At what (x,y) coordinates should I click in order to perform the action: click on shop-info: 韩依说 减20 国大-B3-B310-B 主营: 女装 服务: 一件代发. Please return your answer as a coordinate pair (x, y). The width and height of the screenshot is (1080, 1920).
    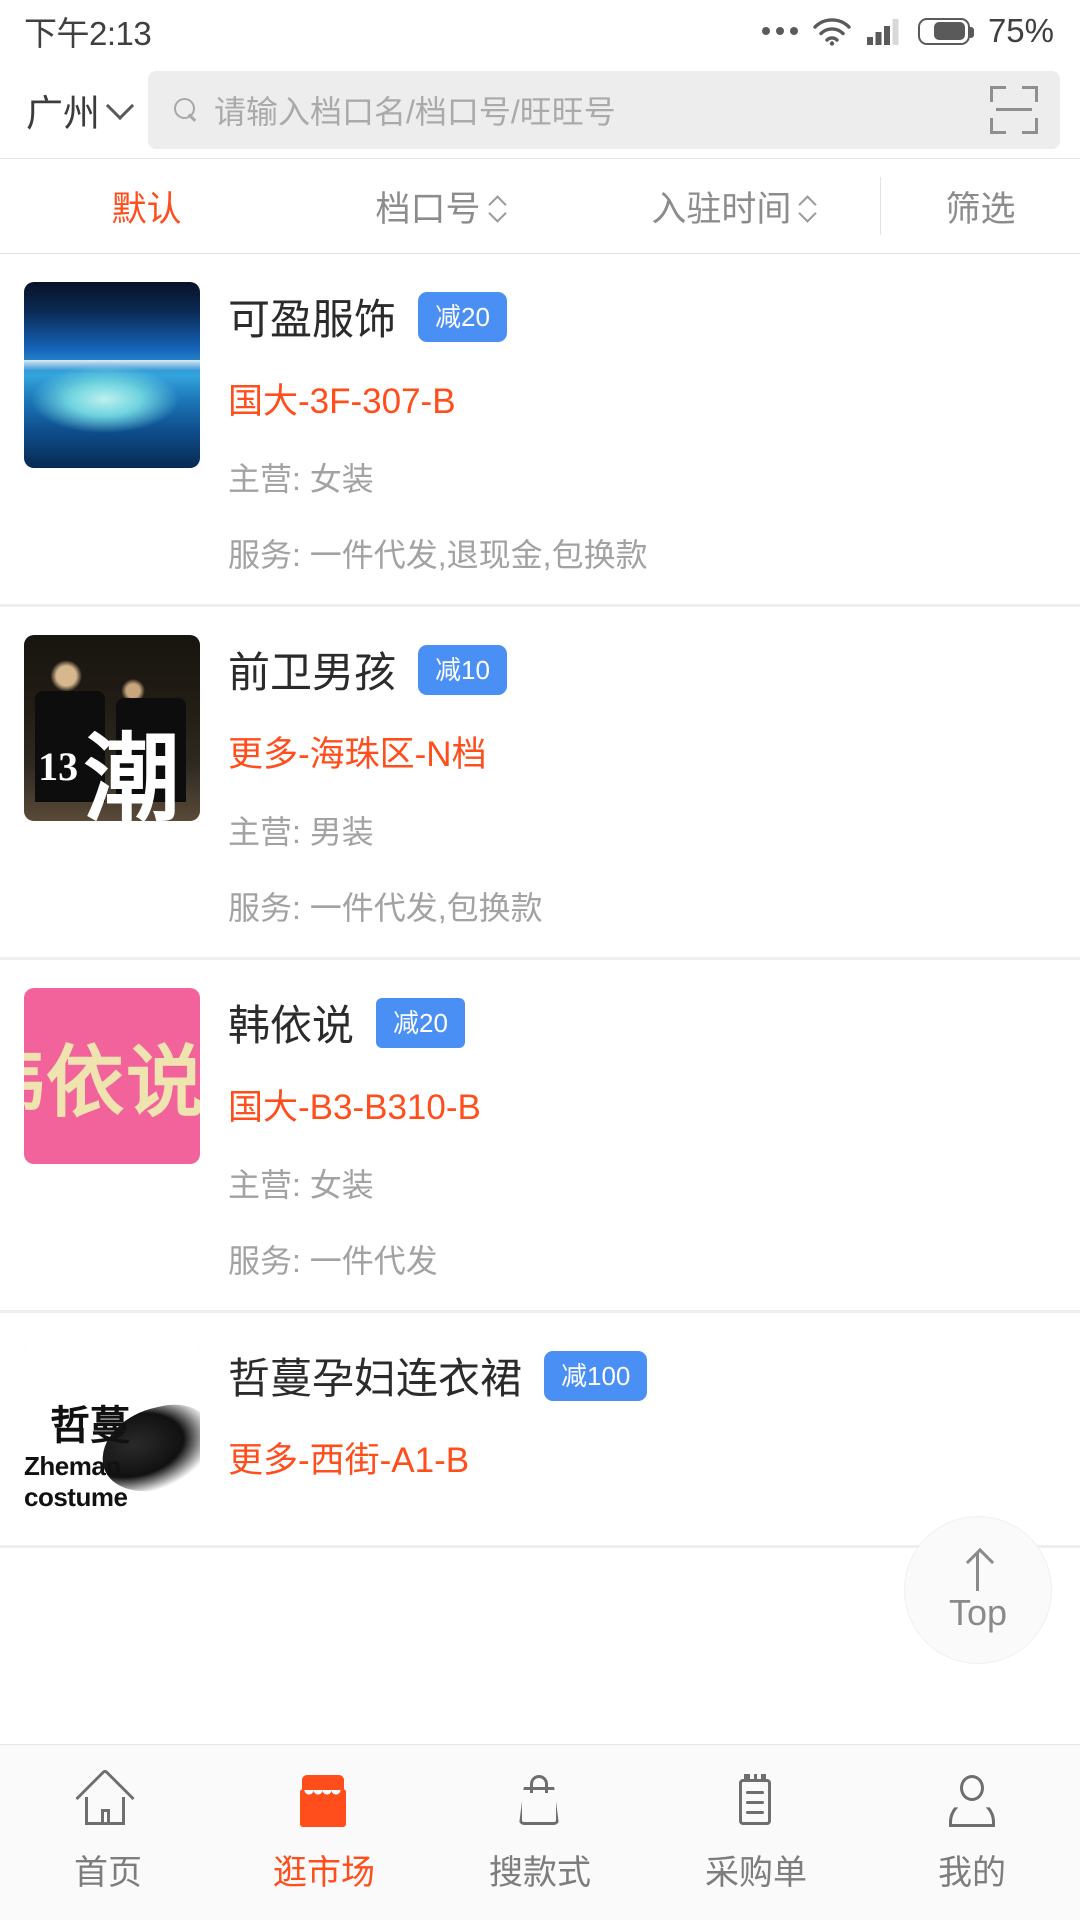
    Looking at the image, I should click on (654, 1135).